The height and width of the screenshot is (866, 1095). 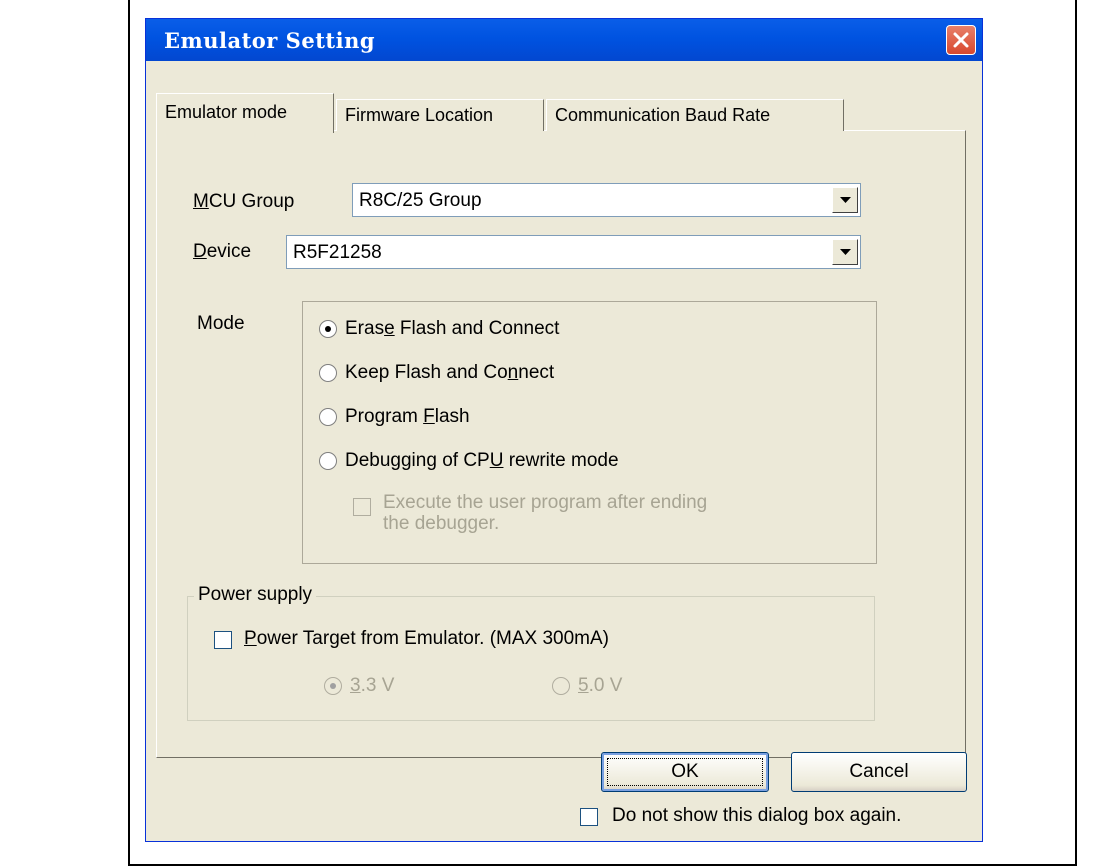 What do you see at coordinates (362, 507) in the screenshot?
I see `execute-after-debug-checkbox` at bounding box center [362, 507].